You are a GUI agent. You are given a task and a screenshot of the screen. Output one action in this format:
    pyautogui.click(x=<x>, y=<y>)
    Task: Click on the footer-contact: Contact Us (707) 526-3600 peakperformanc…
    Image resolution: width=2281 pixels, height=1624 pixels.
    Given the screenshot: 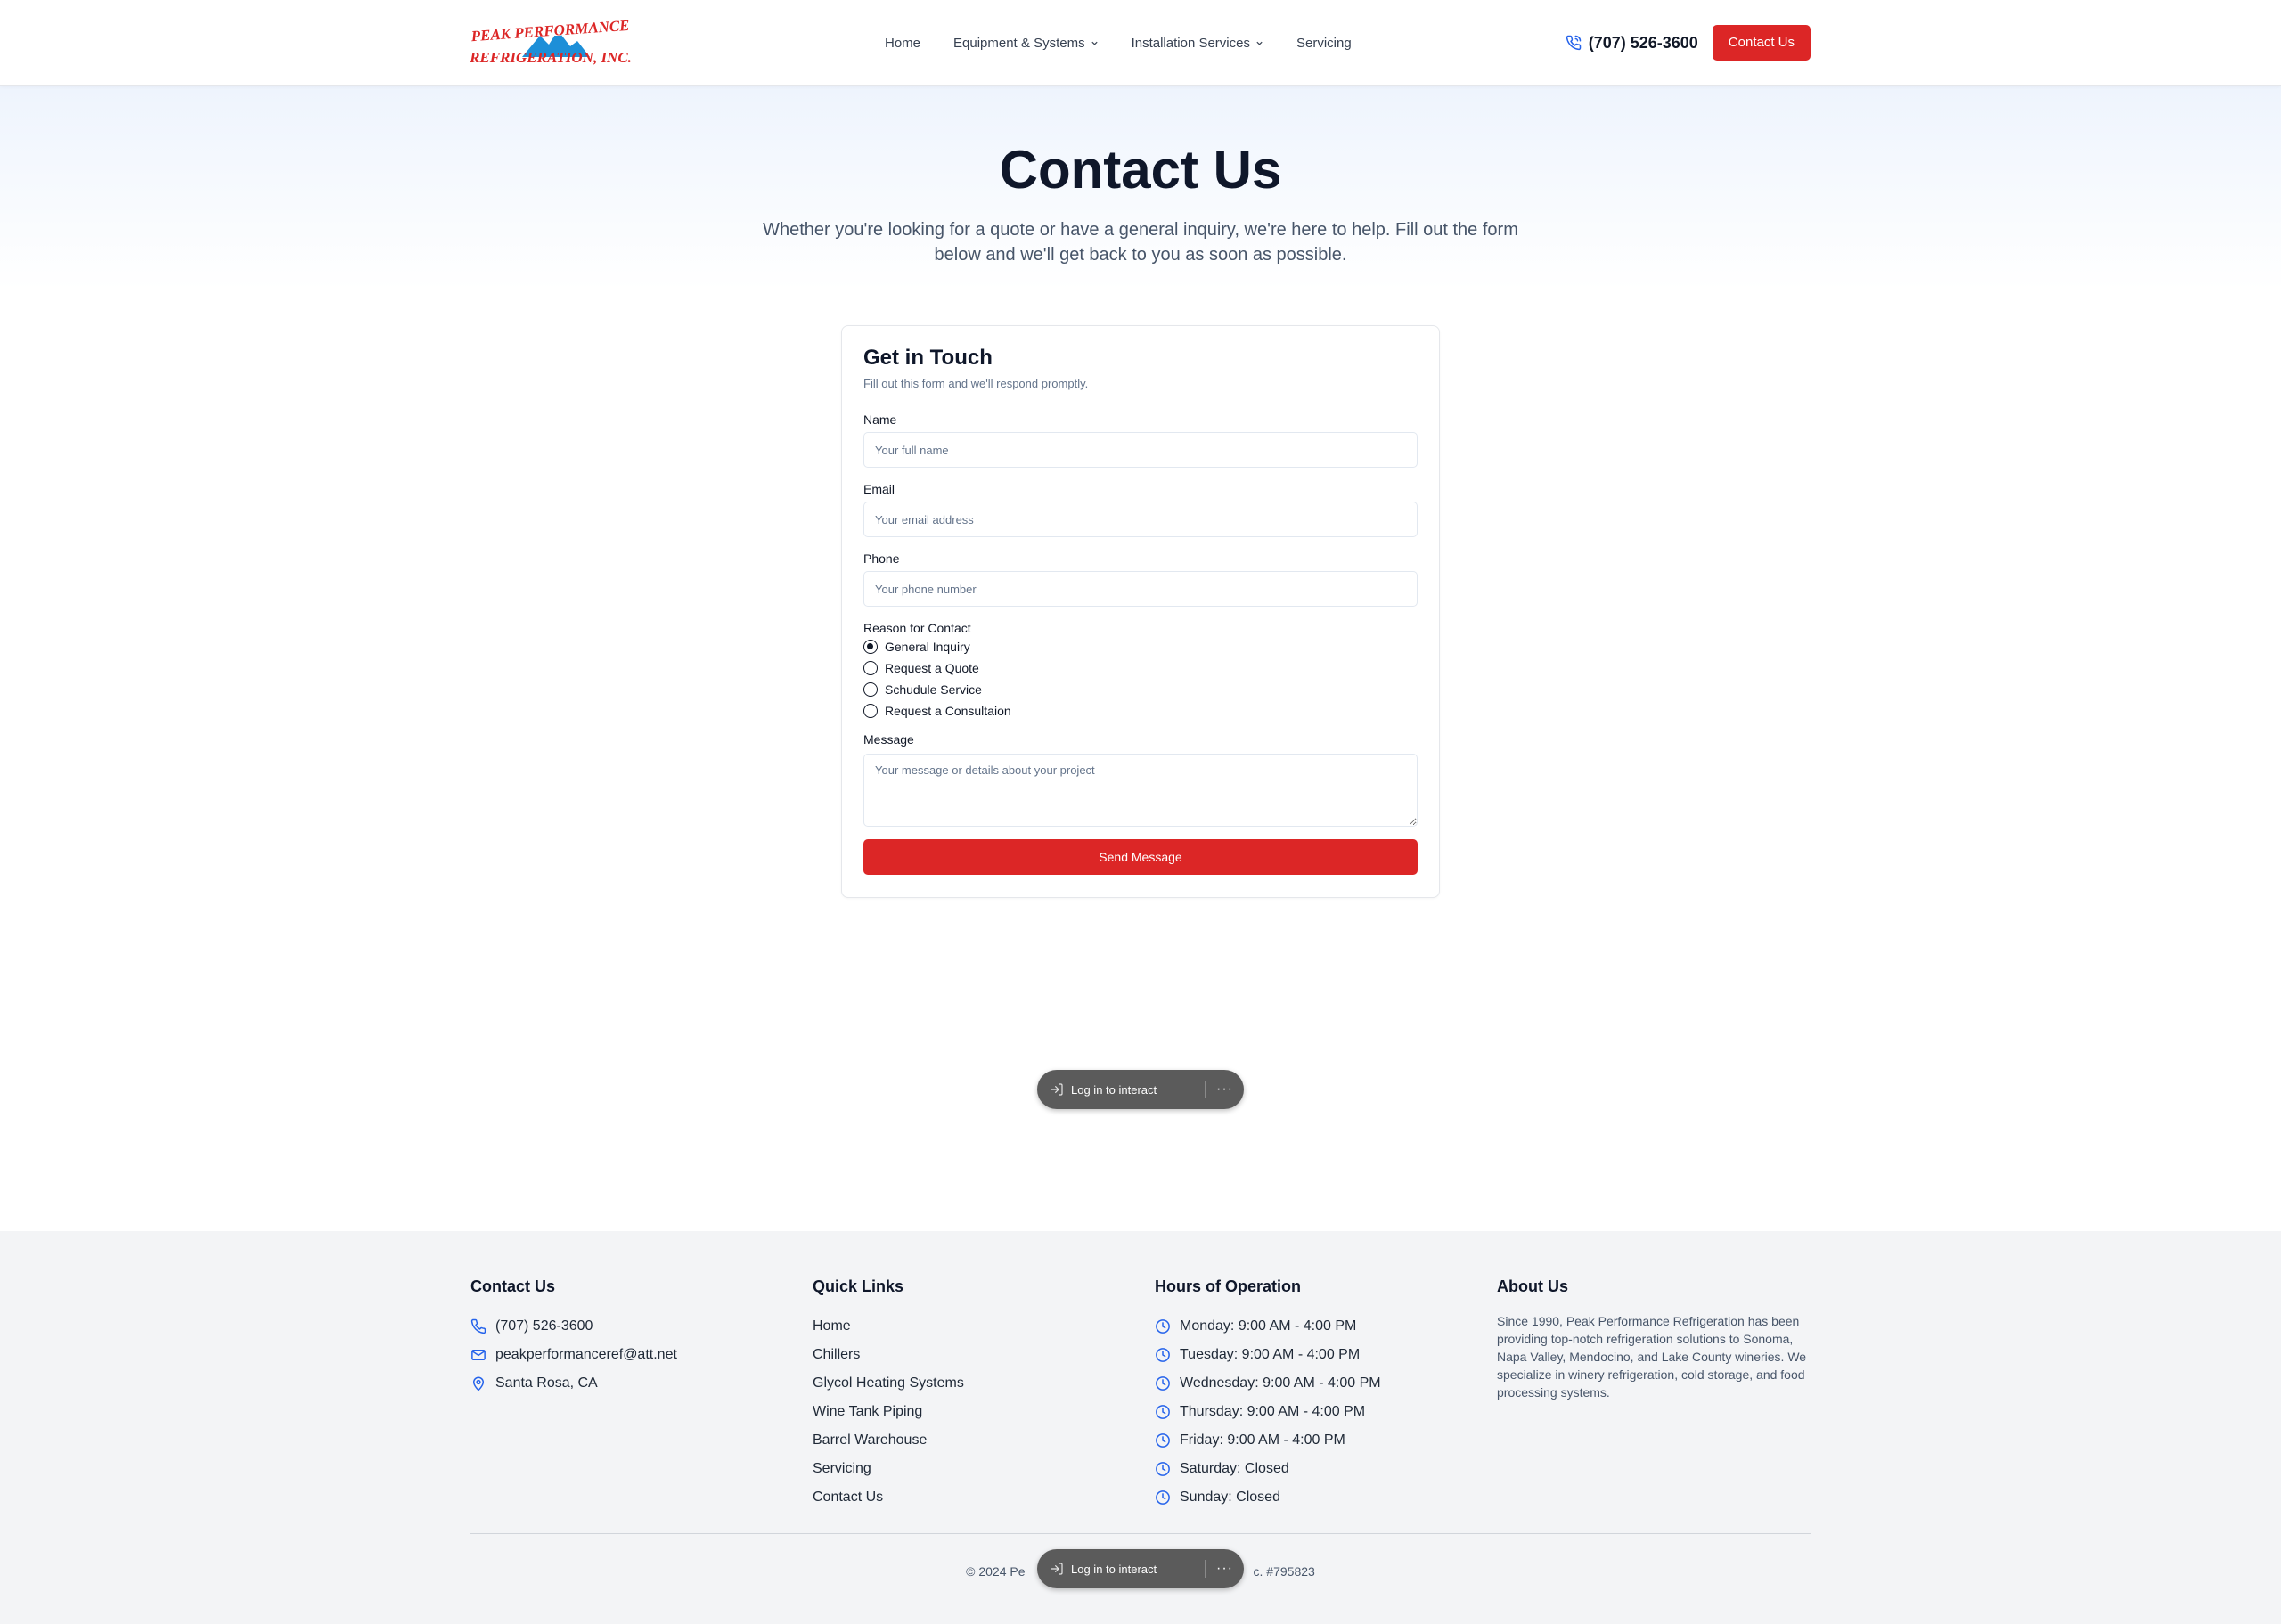 What is the action you would take?
    pyautogui.click(x=573, y=1337)
    